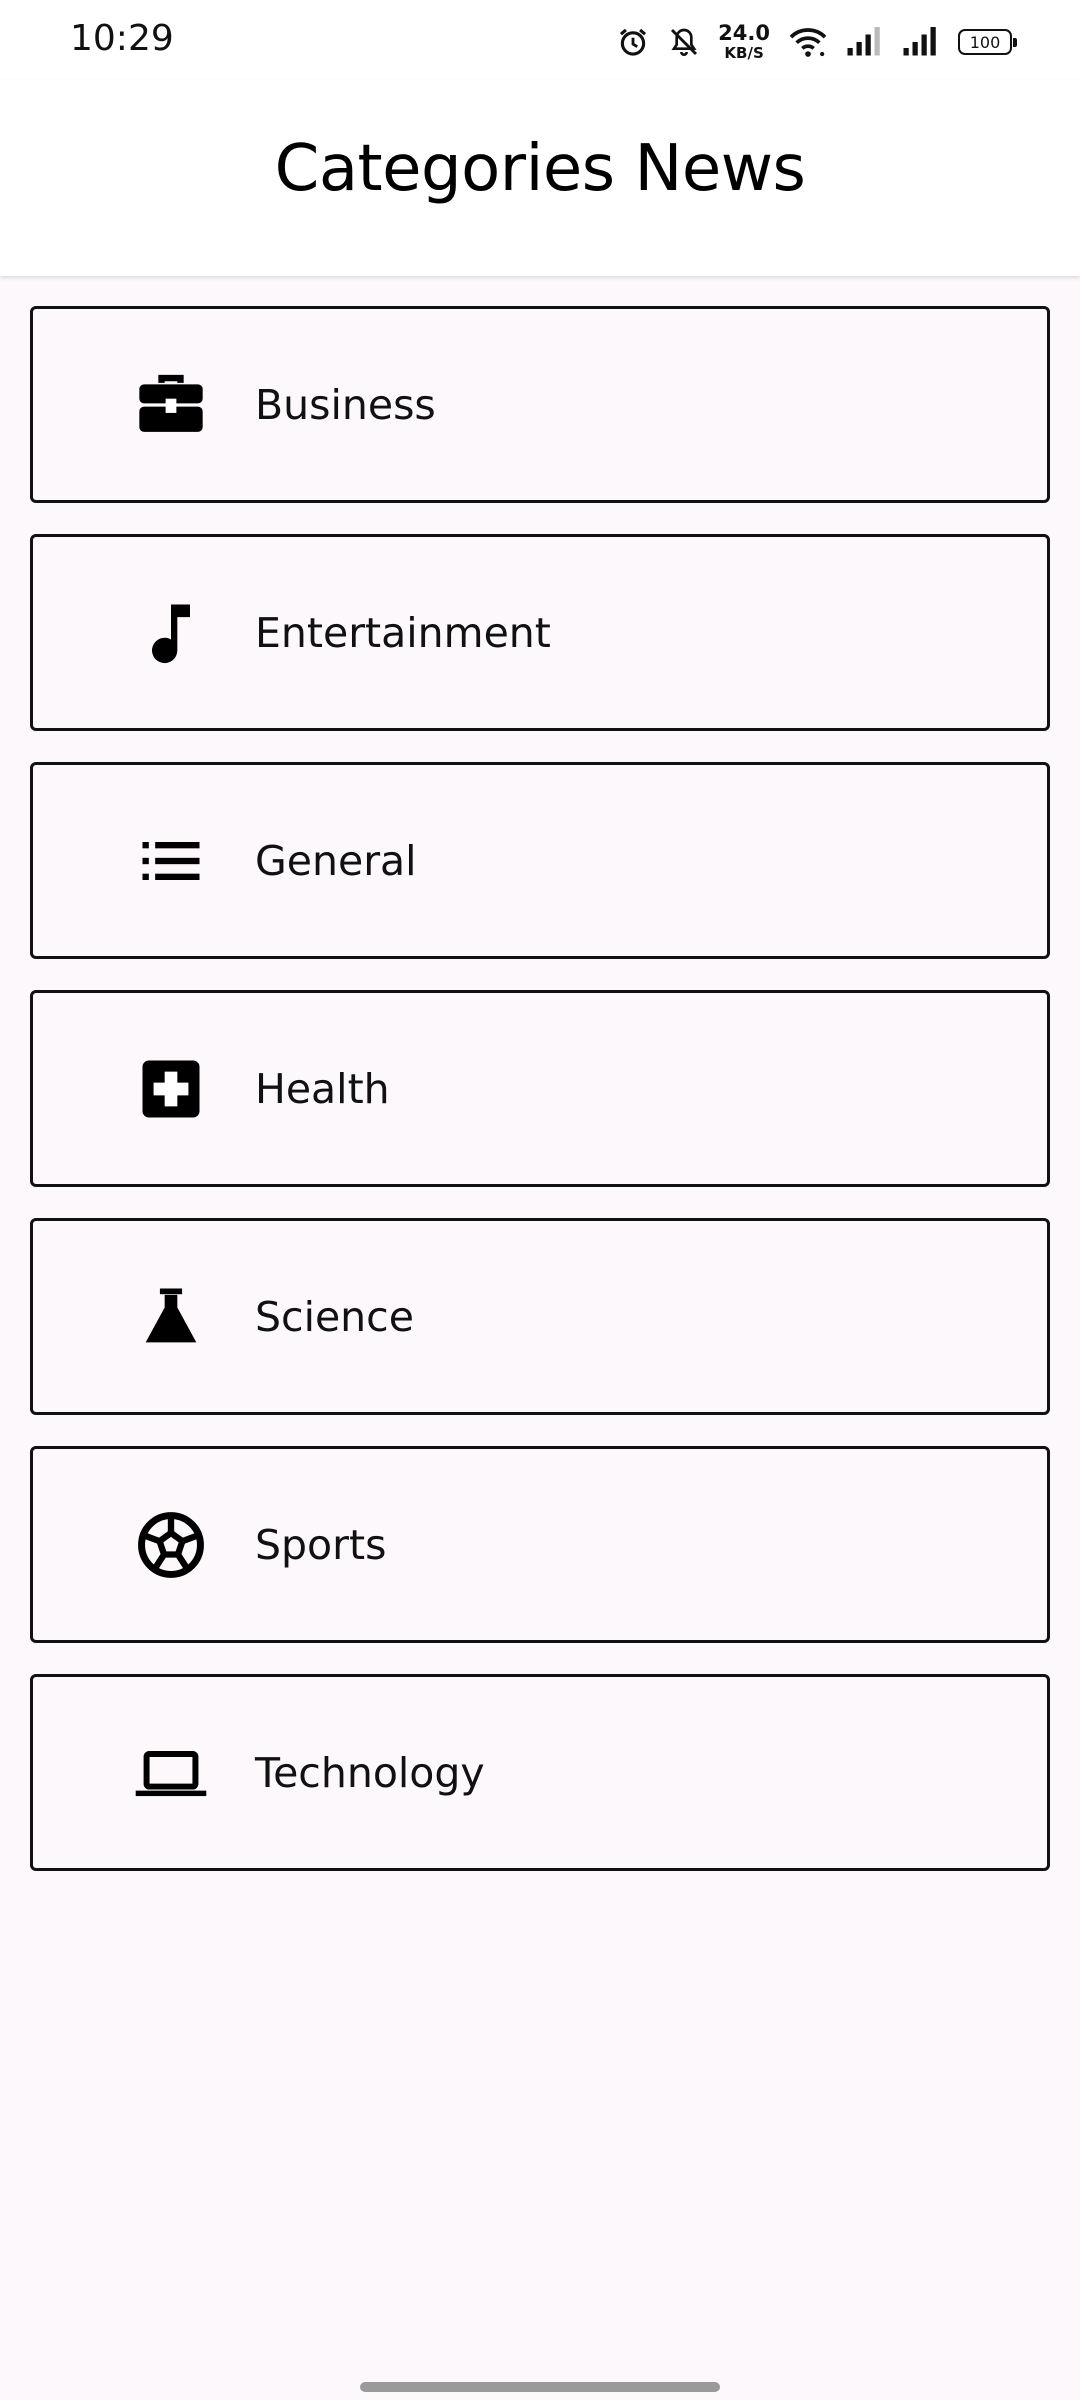 The height and width of the screenshot is (2400, 1080). Describe the element at coordinates (171, 405) in the screenshot. I see `briefcase-icon` at that location.